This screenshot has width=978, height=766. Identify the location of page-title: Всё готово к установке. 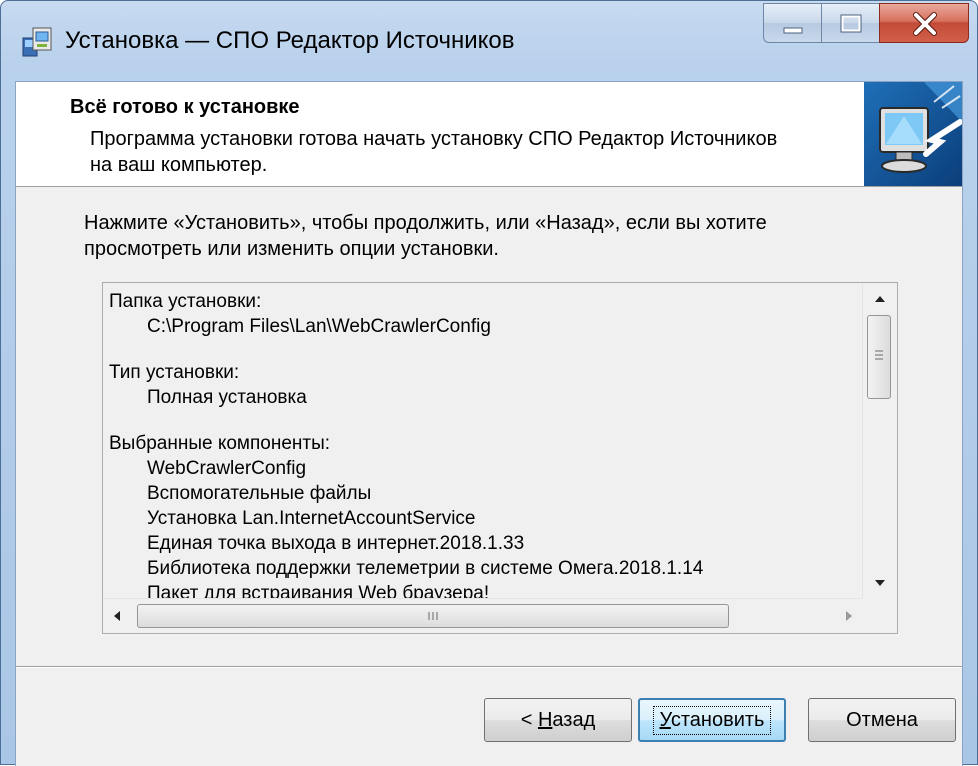
(185, 107).